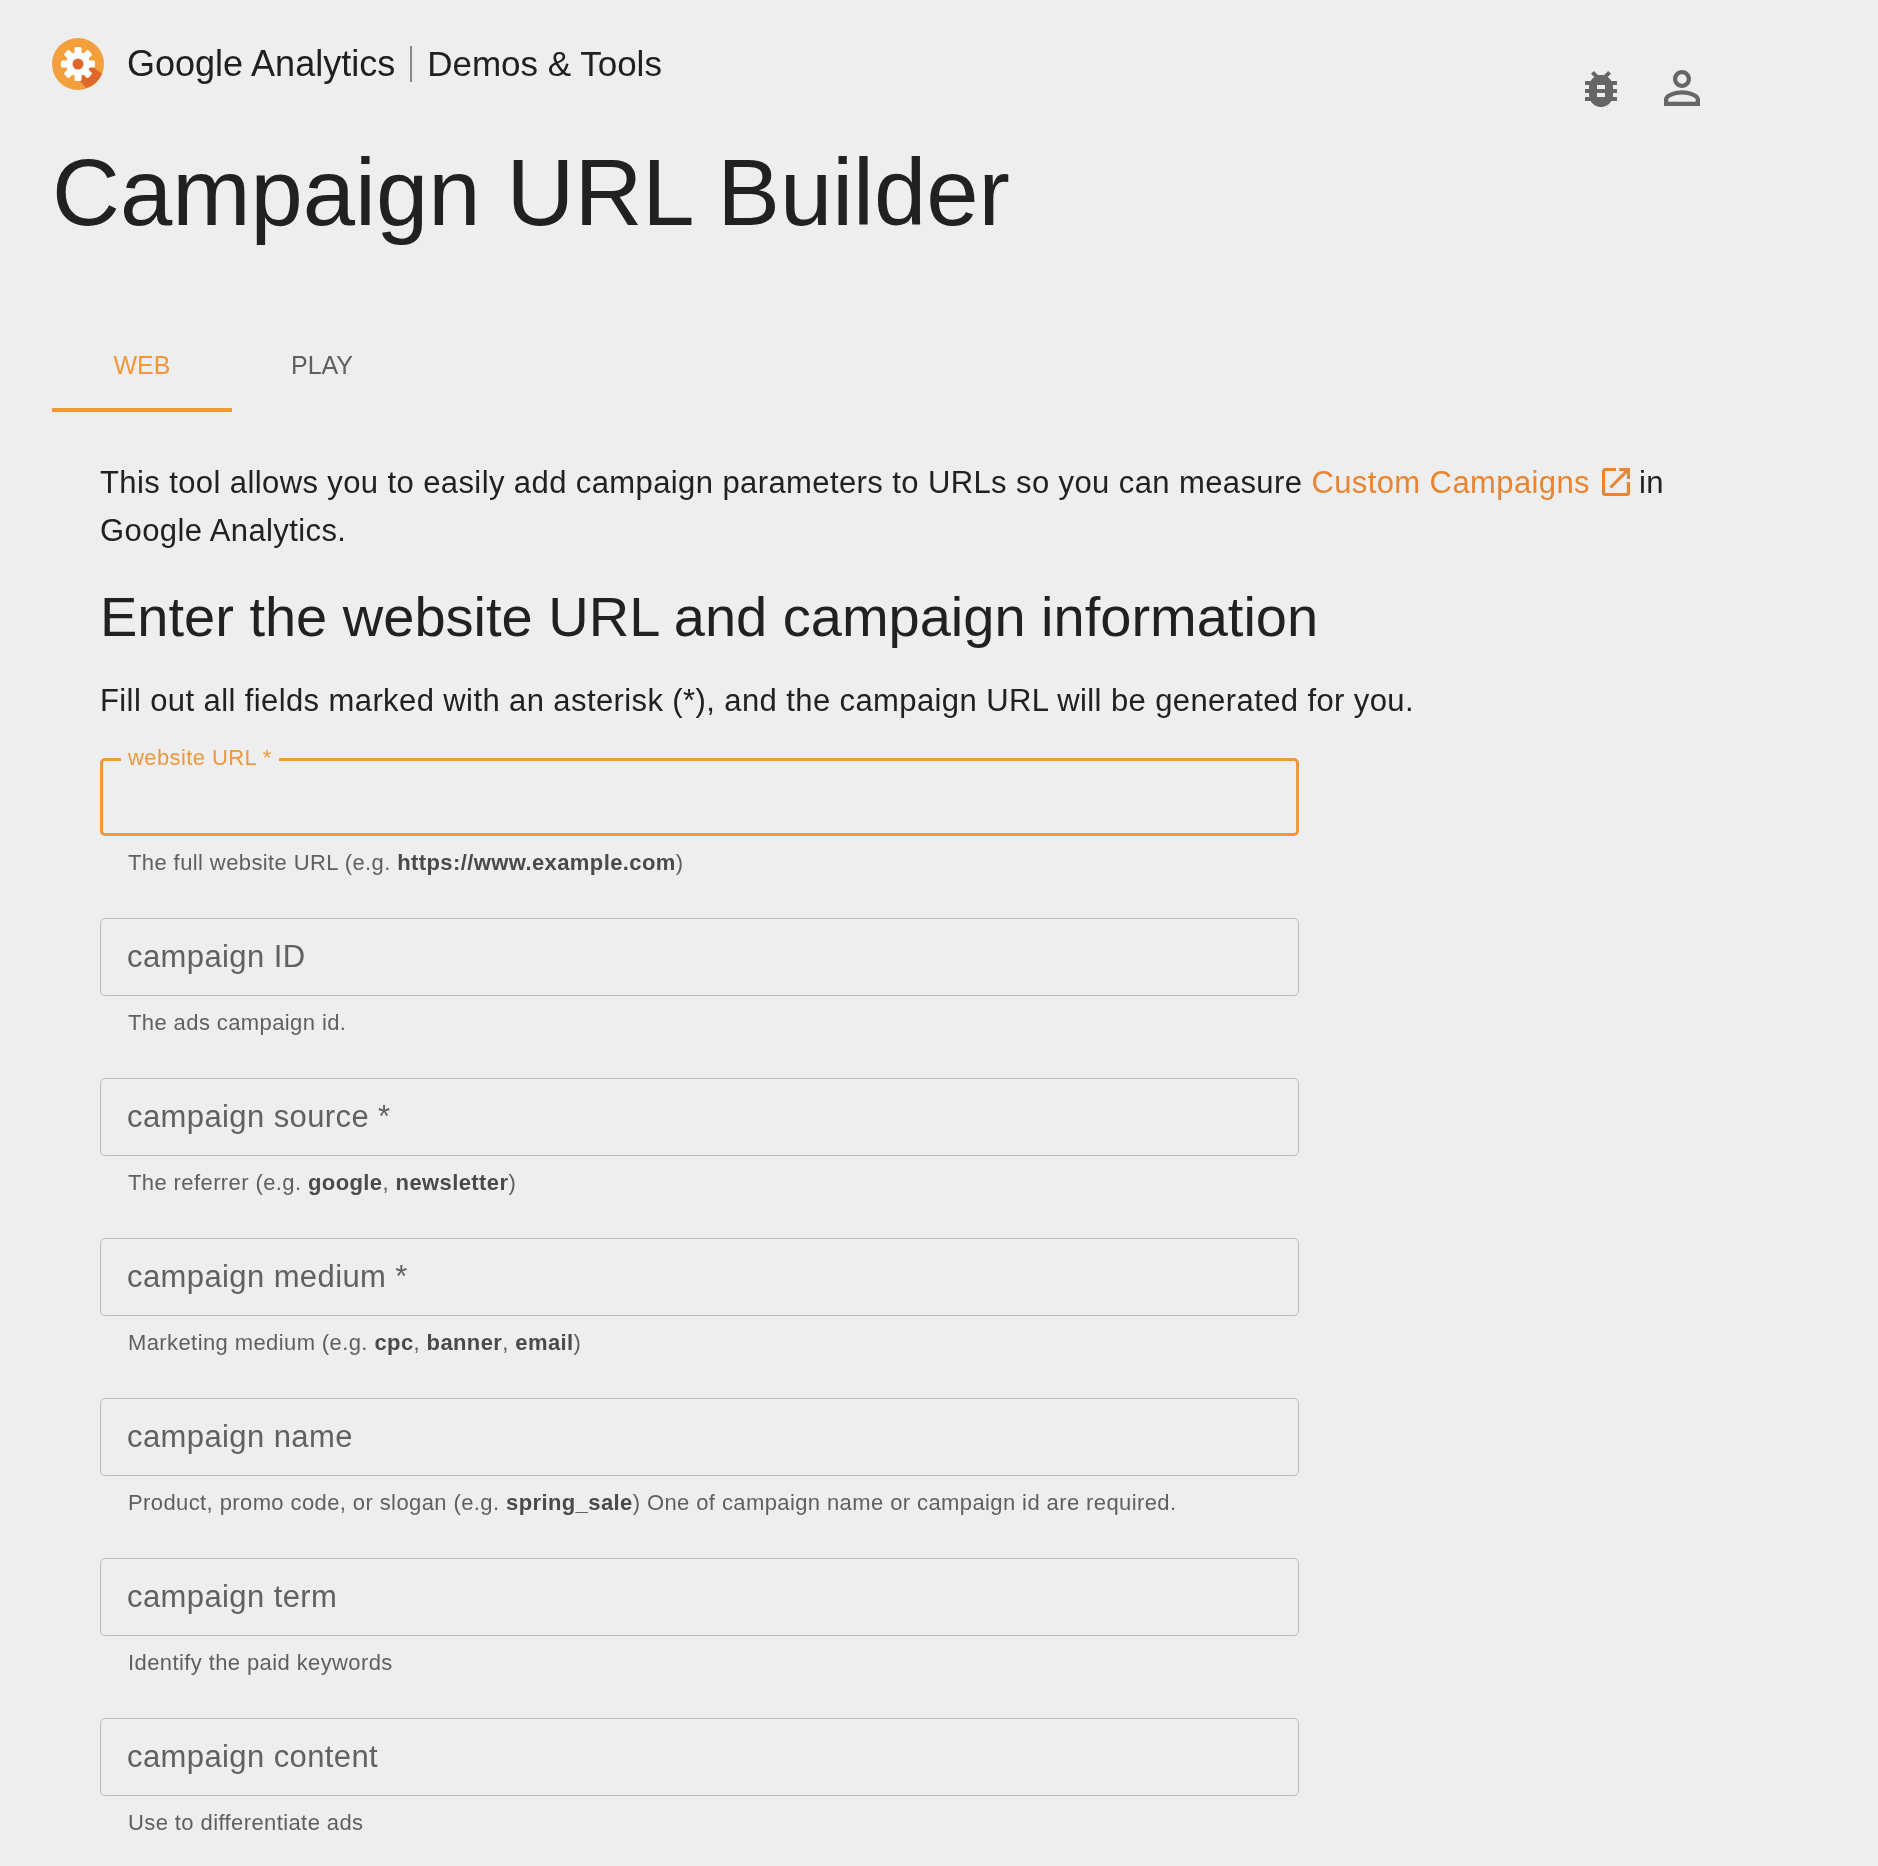 The image size is (1878, 1866). I want to click on intro-paragraph: This tool allows you to easily add campaign parameters to URLs so you can measure Custom Campaigns in Google Analytics., so click(882, 507).